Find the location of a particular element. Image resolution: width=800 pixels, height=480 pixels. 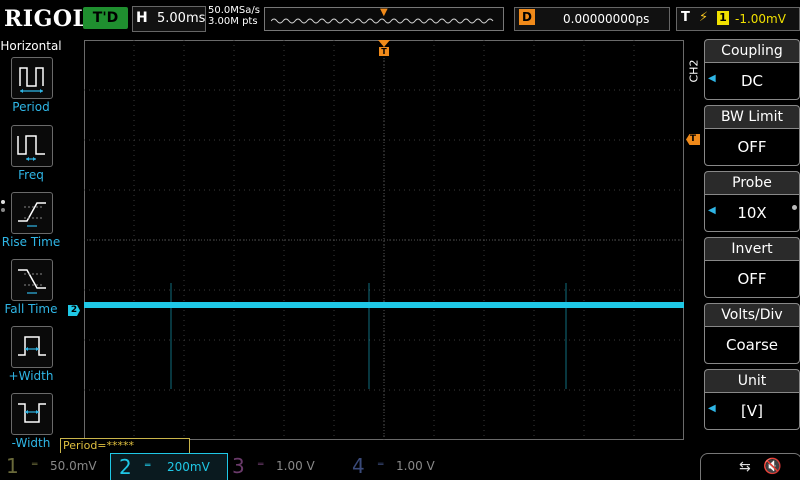

system-status: ⇆ 🔇 is located at coordinates (750, 466).